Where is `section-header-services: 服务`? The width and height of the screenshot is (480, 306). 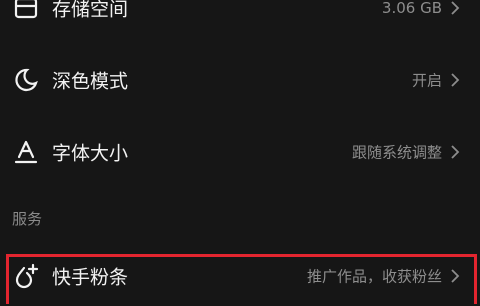
section-header-services: 服务 is located at coordinates (27, 219).